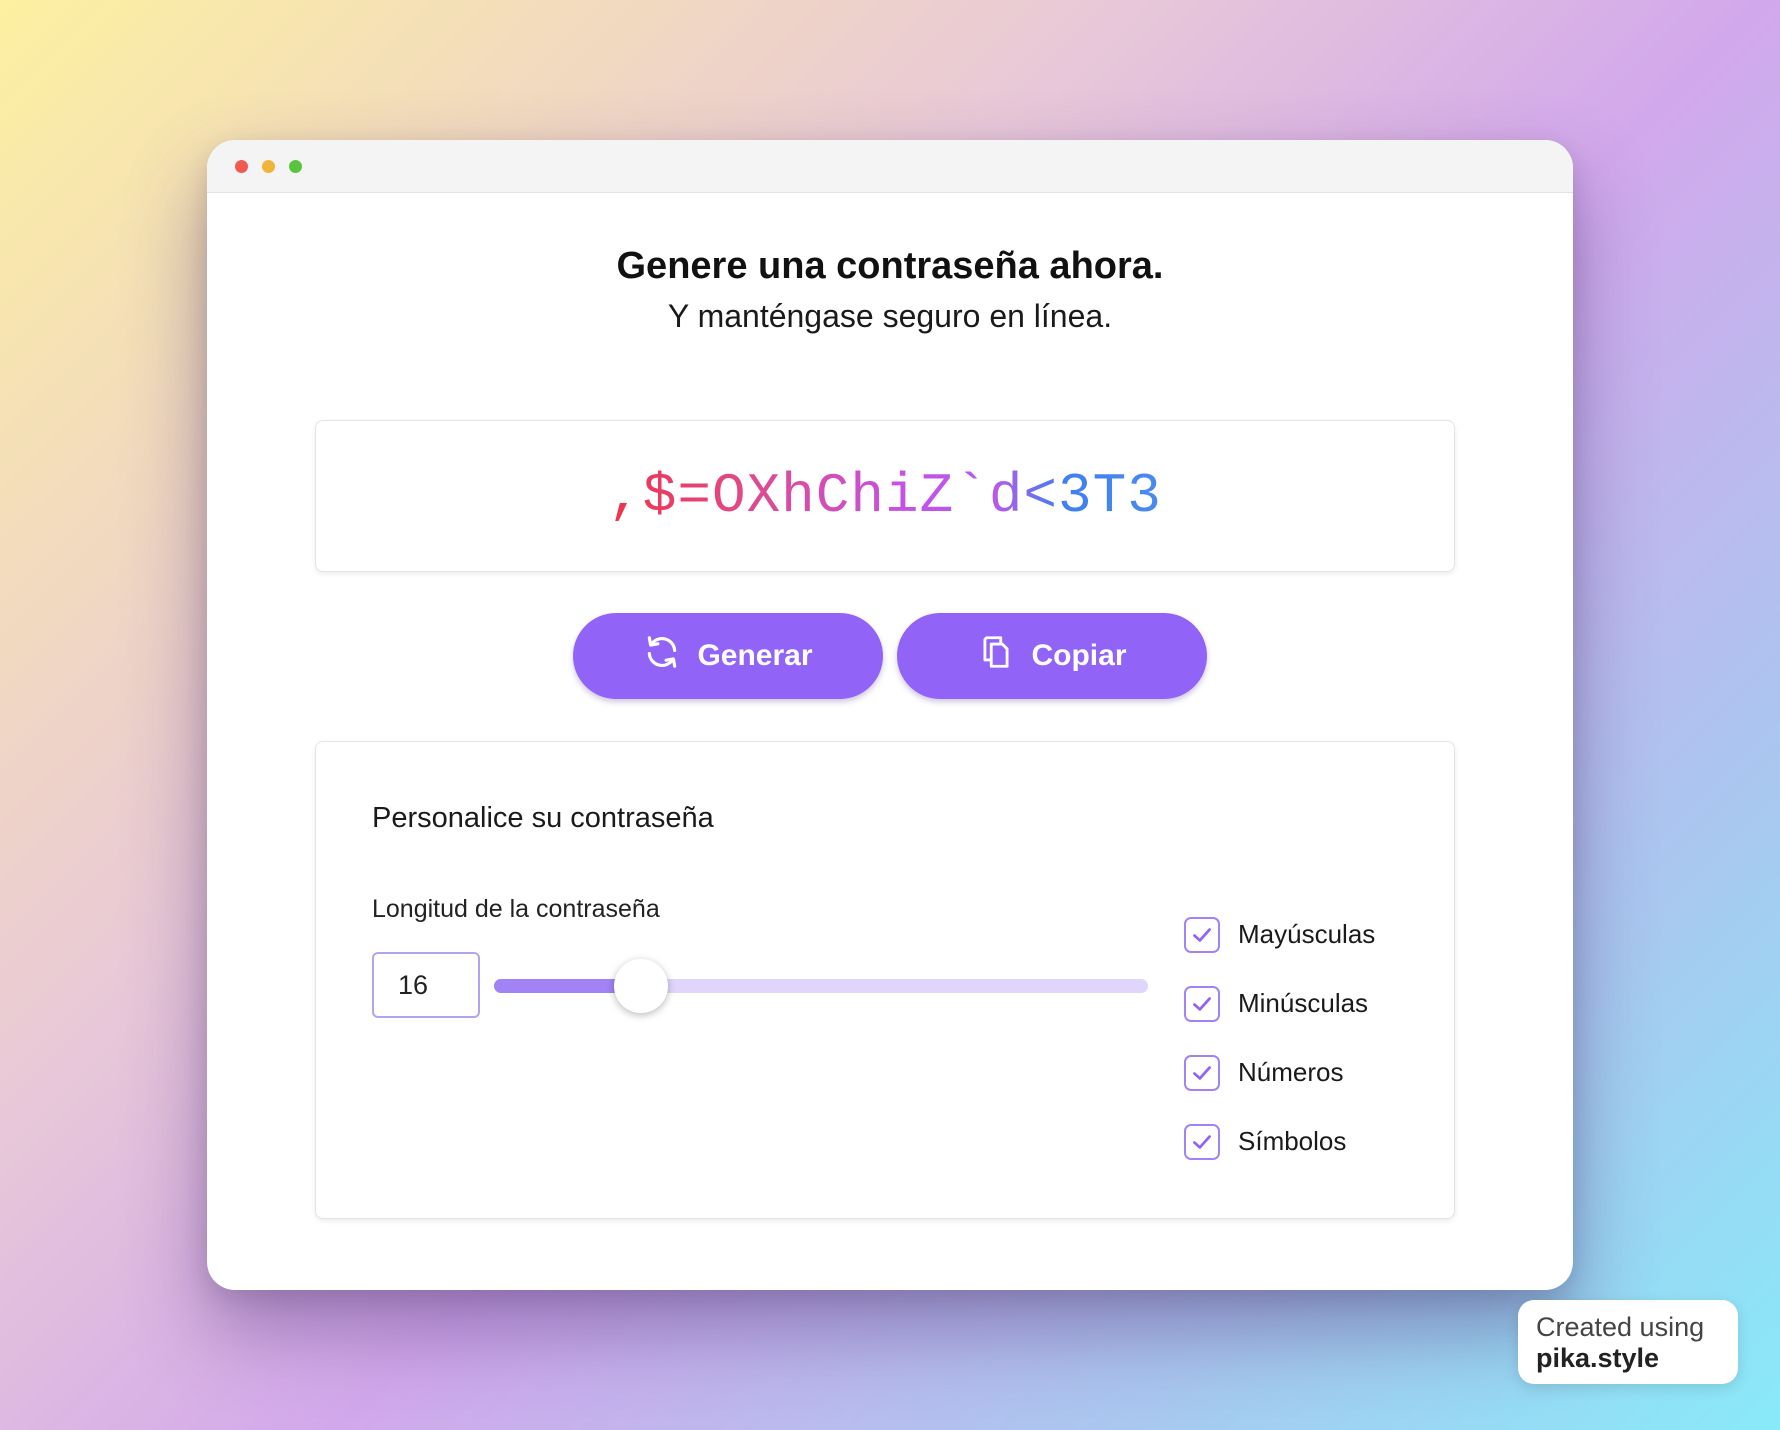 The width and height of the screenshot is (1780, 1430). I want to click on numbers-checkbox, so click(1202, 1072).